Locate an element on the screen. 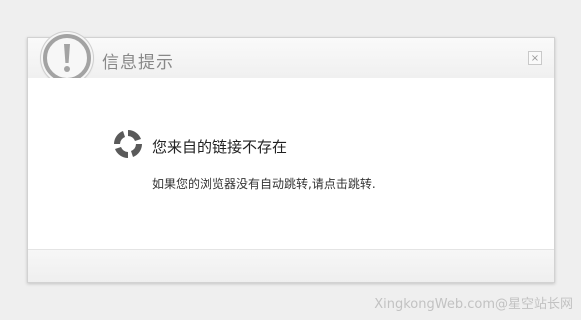 This screenshot has height=320, width=581. dialog-footer is located at coordinates (291, 265).